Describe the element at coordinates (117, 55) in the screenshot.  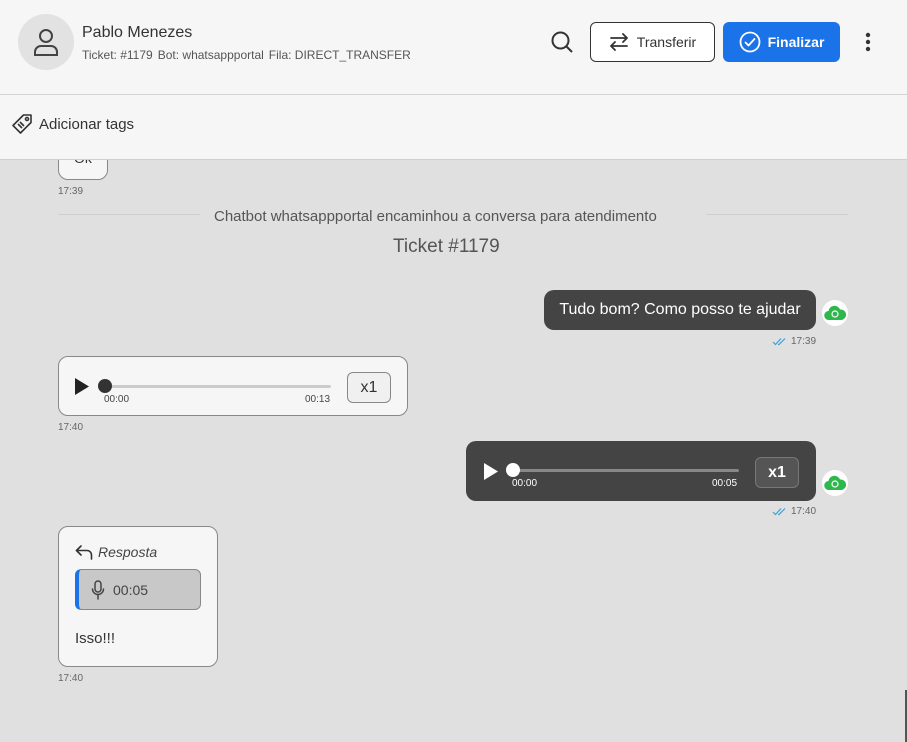
I see `ticket-number: Ticket: #1179` at that location.